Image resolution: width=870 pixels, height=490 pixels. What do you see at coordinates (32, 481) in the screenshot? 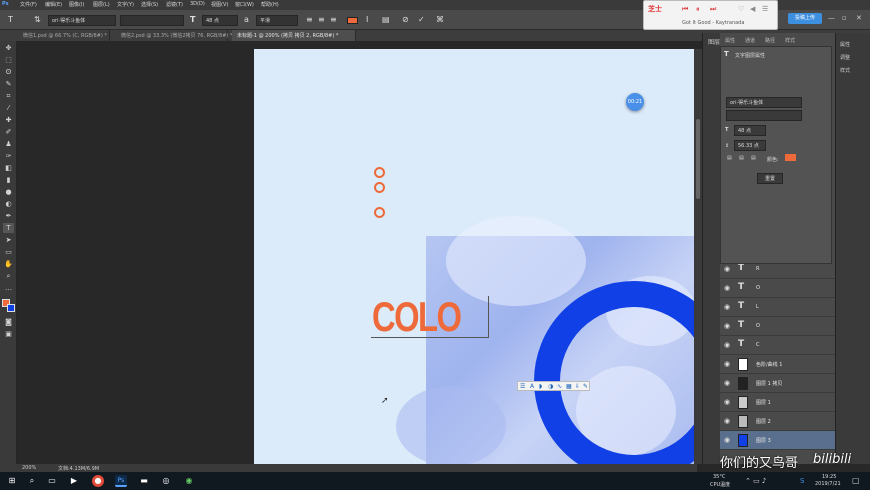
I see `search-icon: ⌕` at bounding box center [32, 481].